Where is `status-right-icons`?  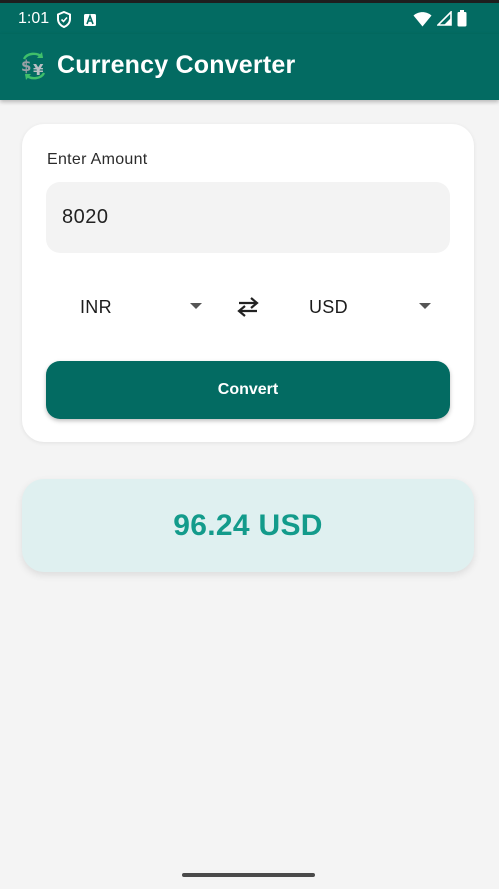 status-right-icons is located at coordinates (440, 18).